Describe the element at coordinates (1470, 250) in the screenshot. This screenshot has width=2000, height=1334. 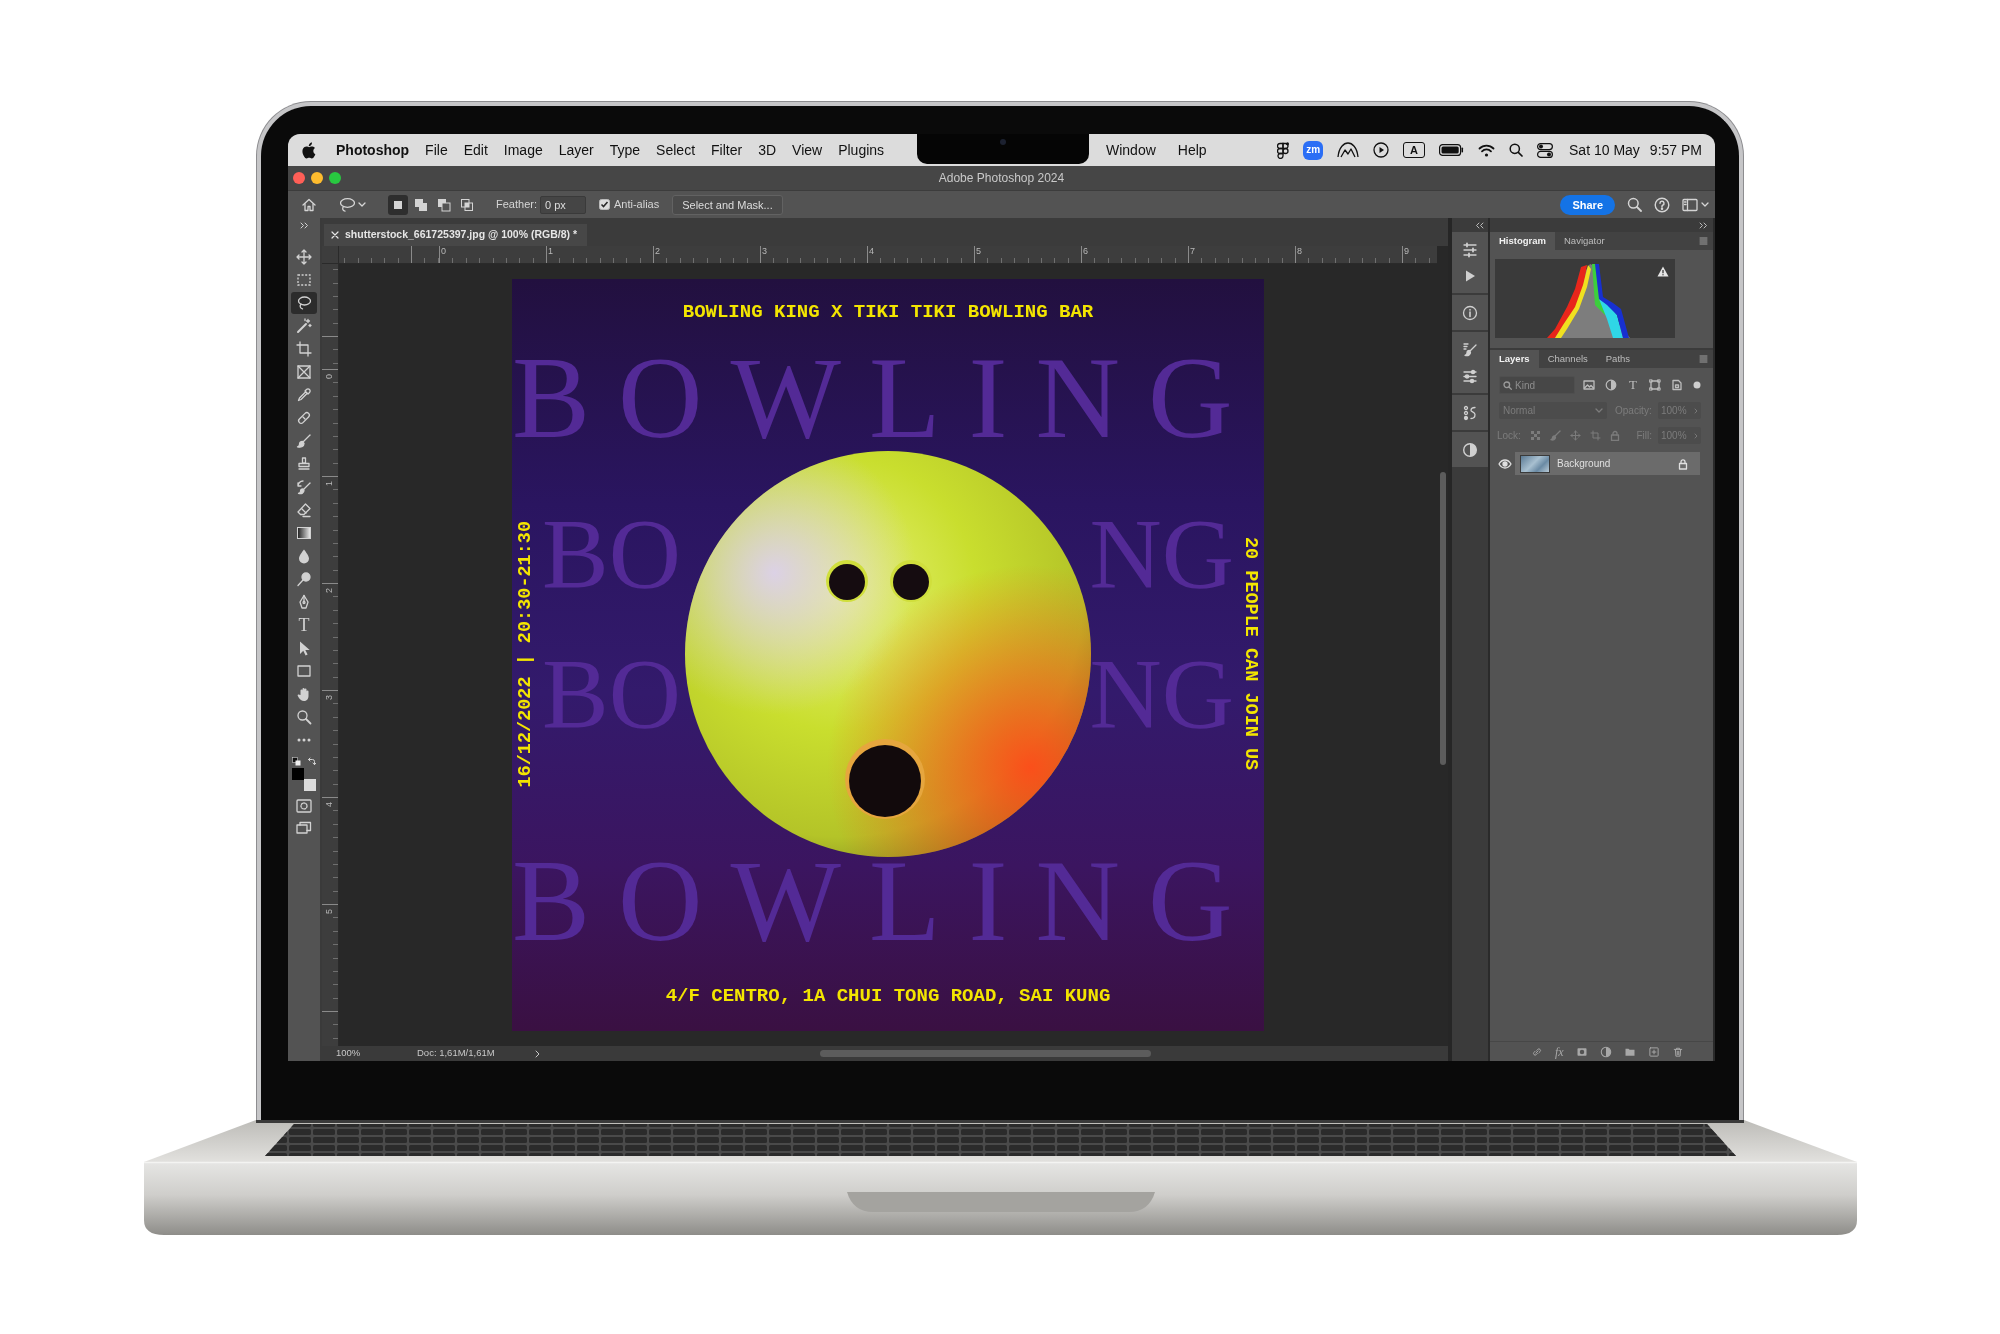
I see `adjust-lines-icon` at that location.